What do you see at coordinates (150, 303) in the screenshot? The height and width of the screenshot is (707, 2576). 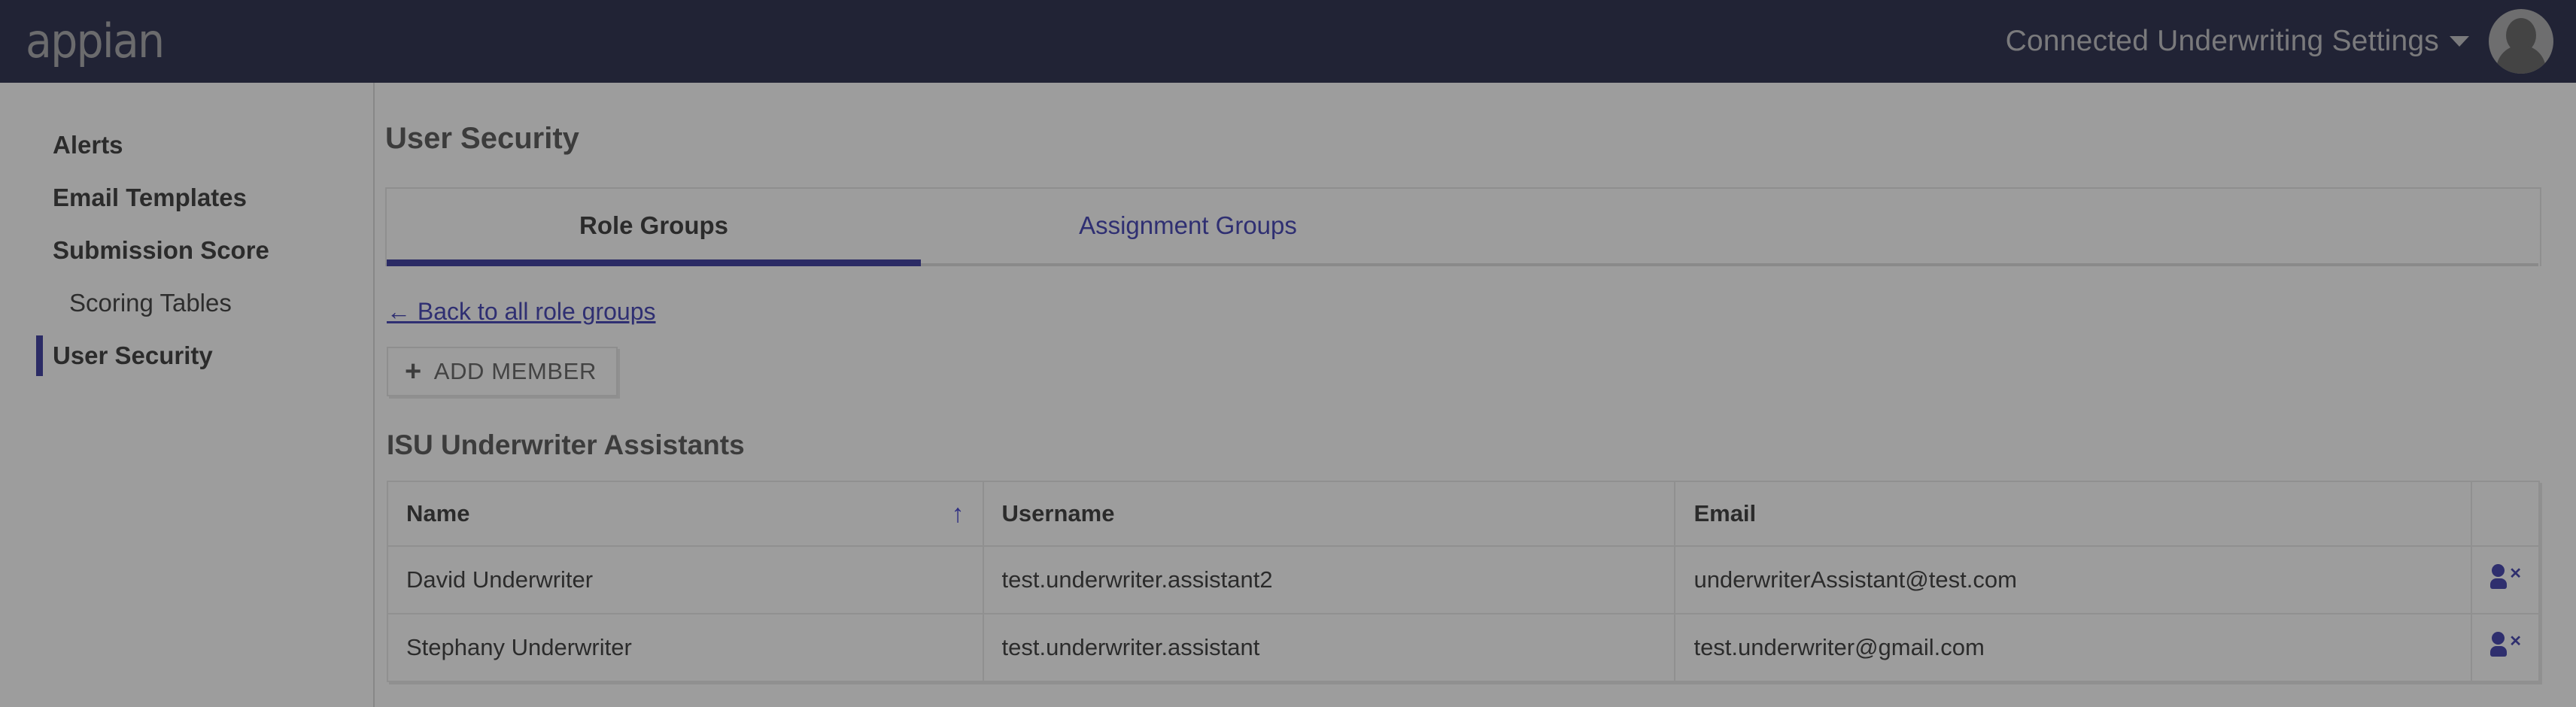 I see `sidebar-item-label: Scoring Tables` at bounding box center [150, 303].